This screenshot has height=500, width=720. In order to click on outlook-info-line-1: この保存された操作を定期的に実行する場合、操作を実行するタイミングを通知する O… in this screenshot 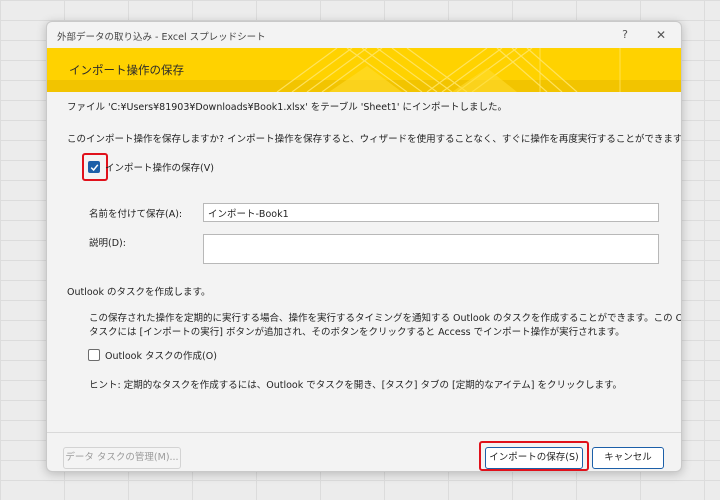, I will do `click(385, 318)`.